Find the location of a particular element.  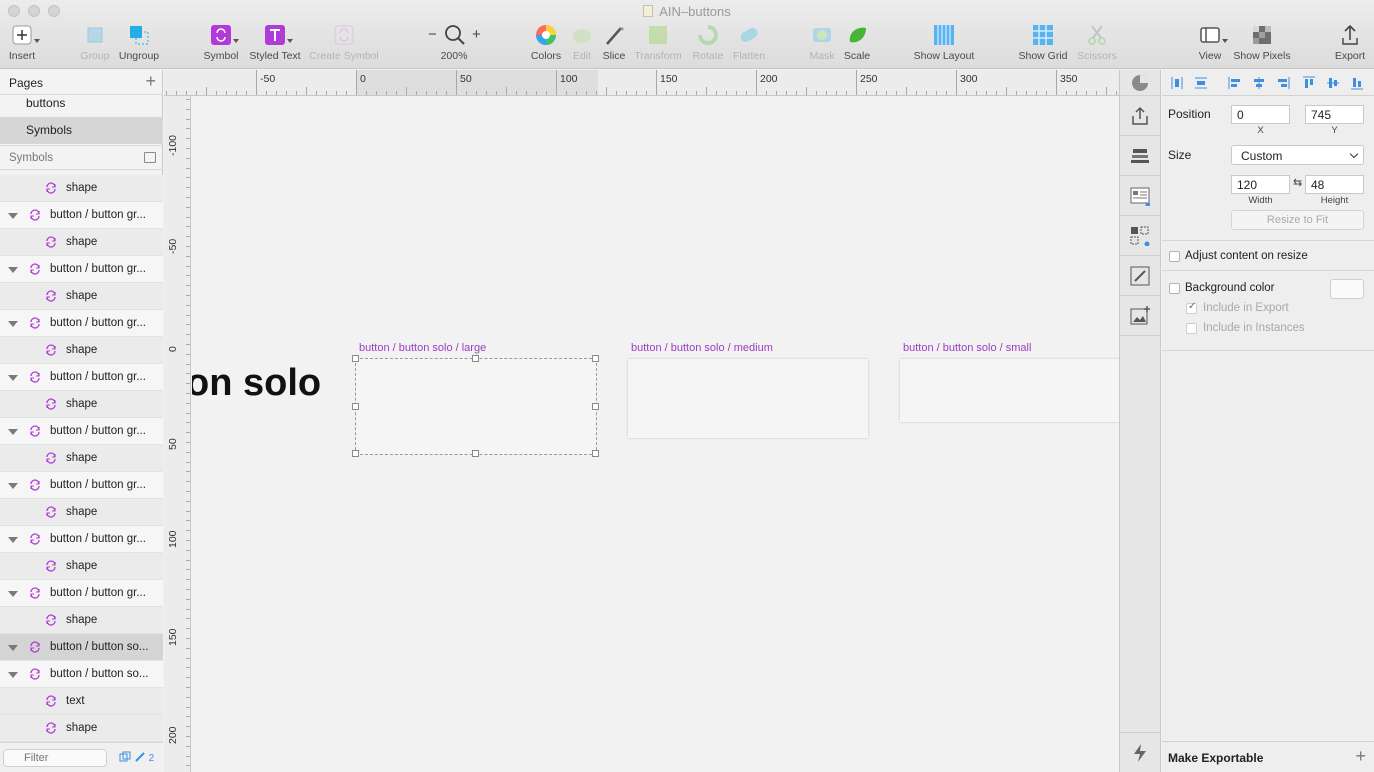

add-export-button: + is located at coordinates (1360, 756).